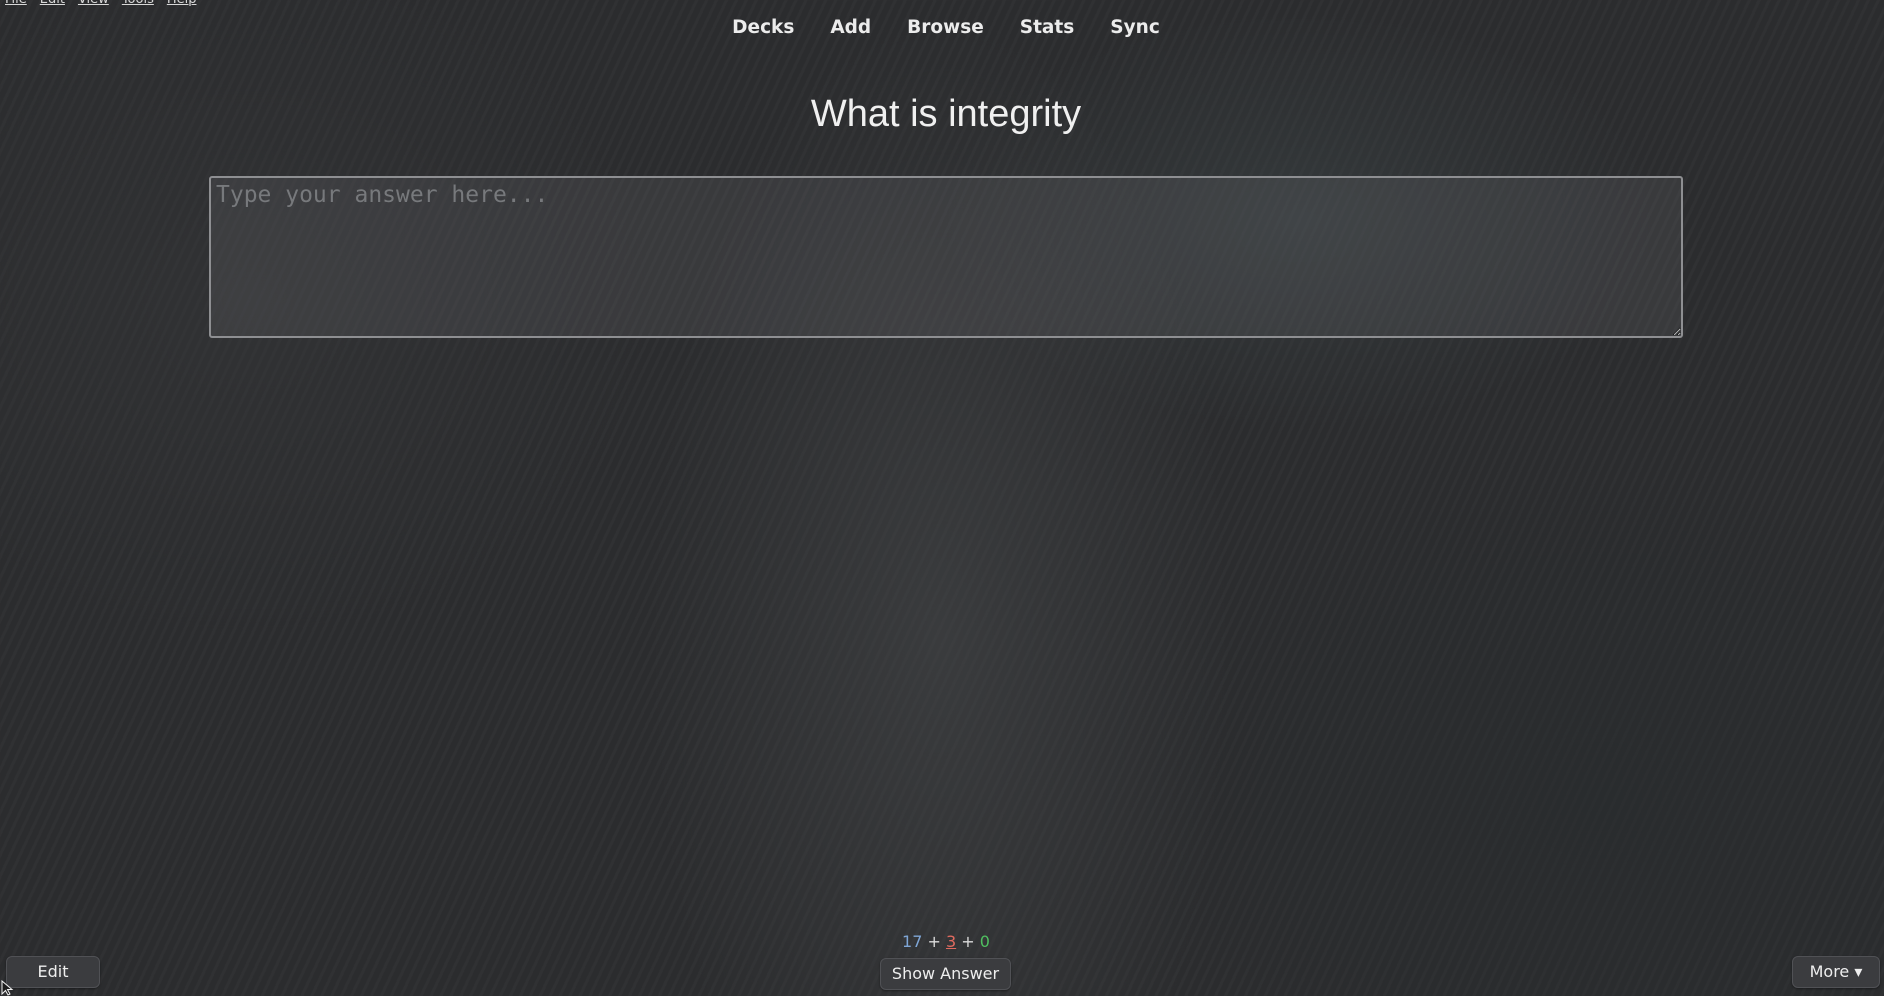 Image resolution: width=1884 pixels, height=996 pixels. Describe the element at coordinates (984, 941) in the screenshot. I see `review-count: 0` at that location.